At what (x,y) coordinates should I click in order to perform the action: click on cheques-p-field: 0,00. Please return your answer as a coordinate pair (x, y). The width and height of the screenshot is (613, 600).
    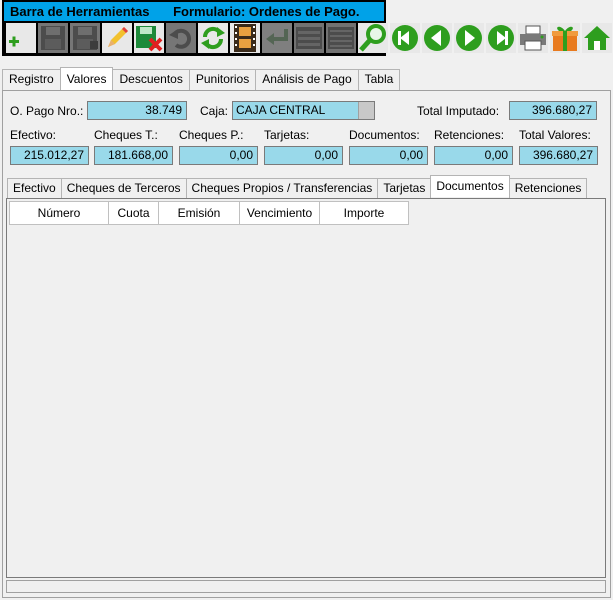
    Looking at the image, I should click on (218, 155).